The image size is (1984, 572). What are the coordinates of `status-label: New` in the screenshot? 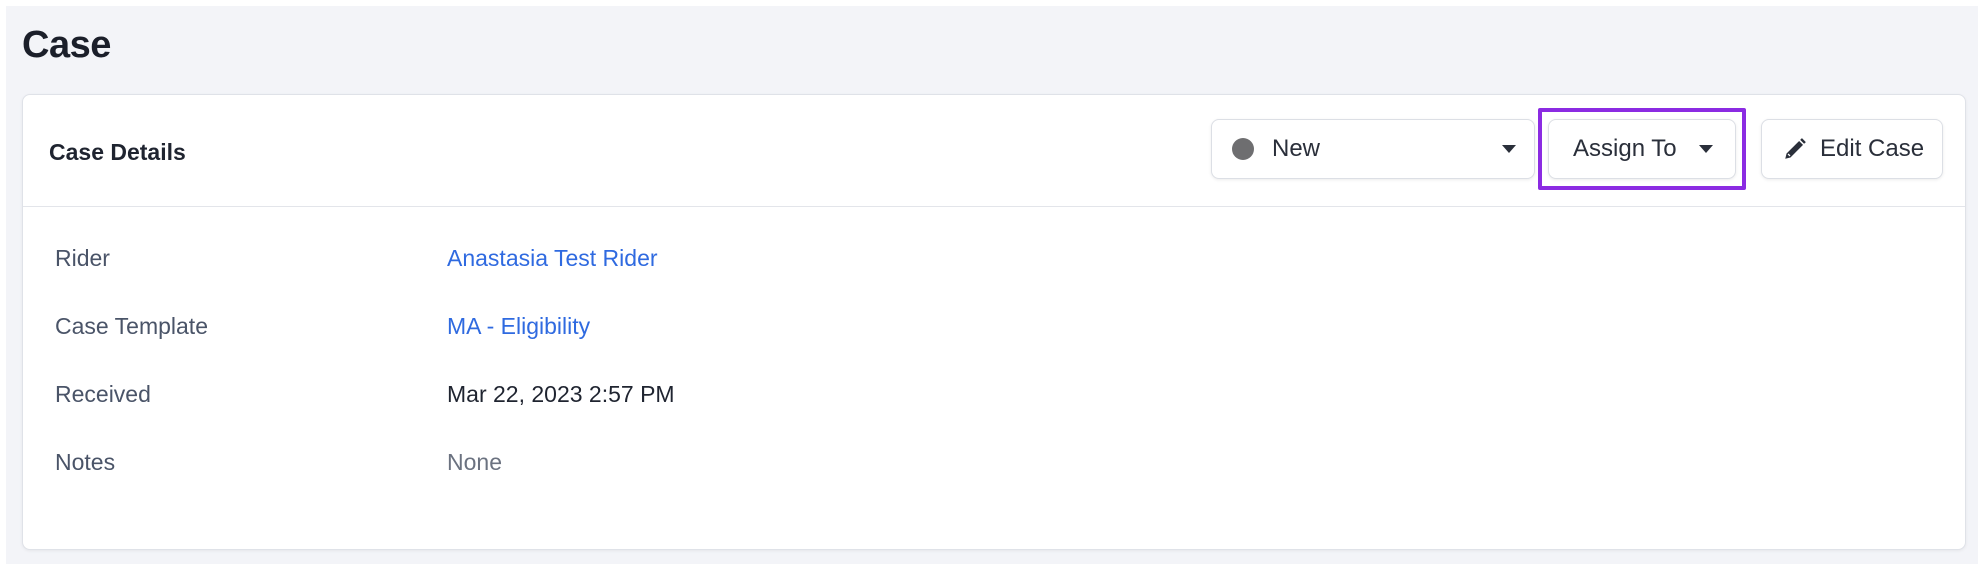 It's located at (1296, 148).